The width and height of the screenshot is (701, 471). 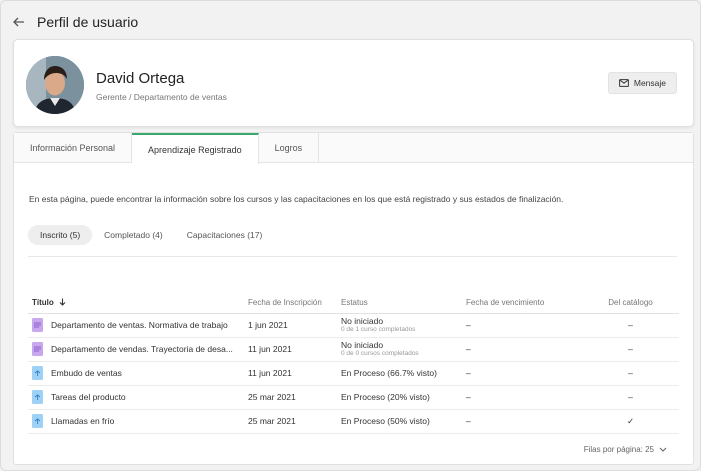 What do you see at coordinates (195, 148) in the screenshot?
I see `tab-registered-learning: Aprendizaje Registrado` at bounding box center [195, 148].